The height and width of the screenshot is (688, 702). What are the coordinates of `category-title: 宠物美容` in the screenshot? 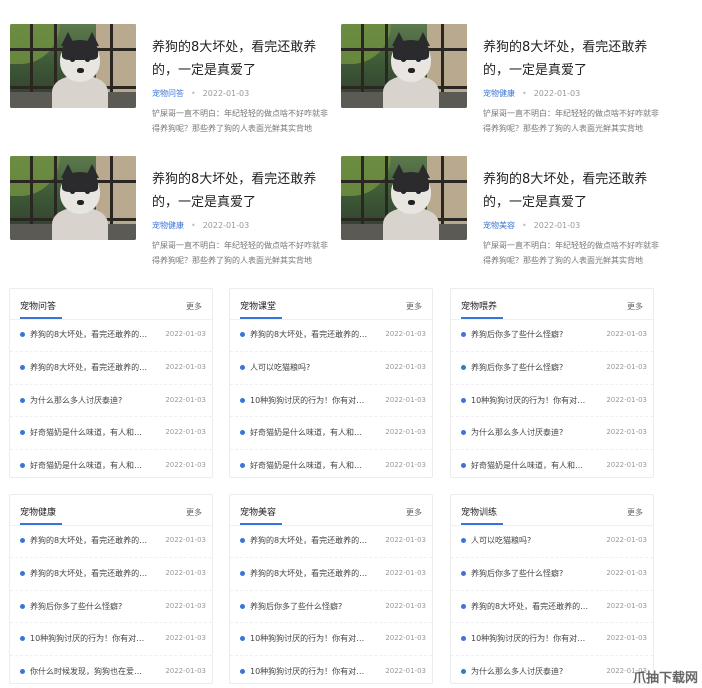 It's located at (258, 511).